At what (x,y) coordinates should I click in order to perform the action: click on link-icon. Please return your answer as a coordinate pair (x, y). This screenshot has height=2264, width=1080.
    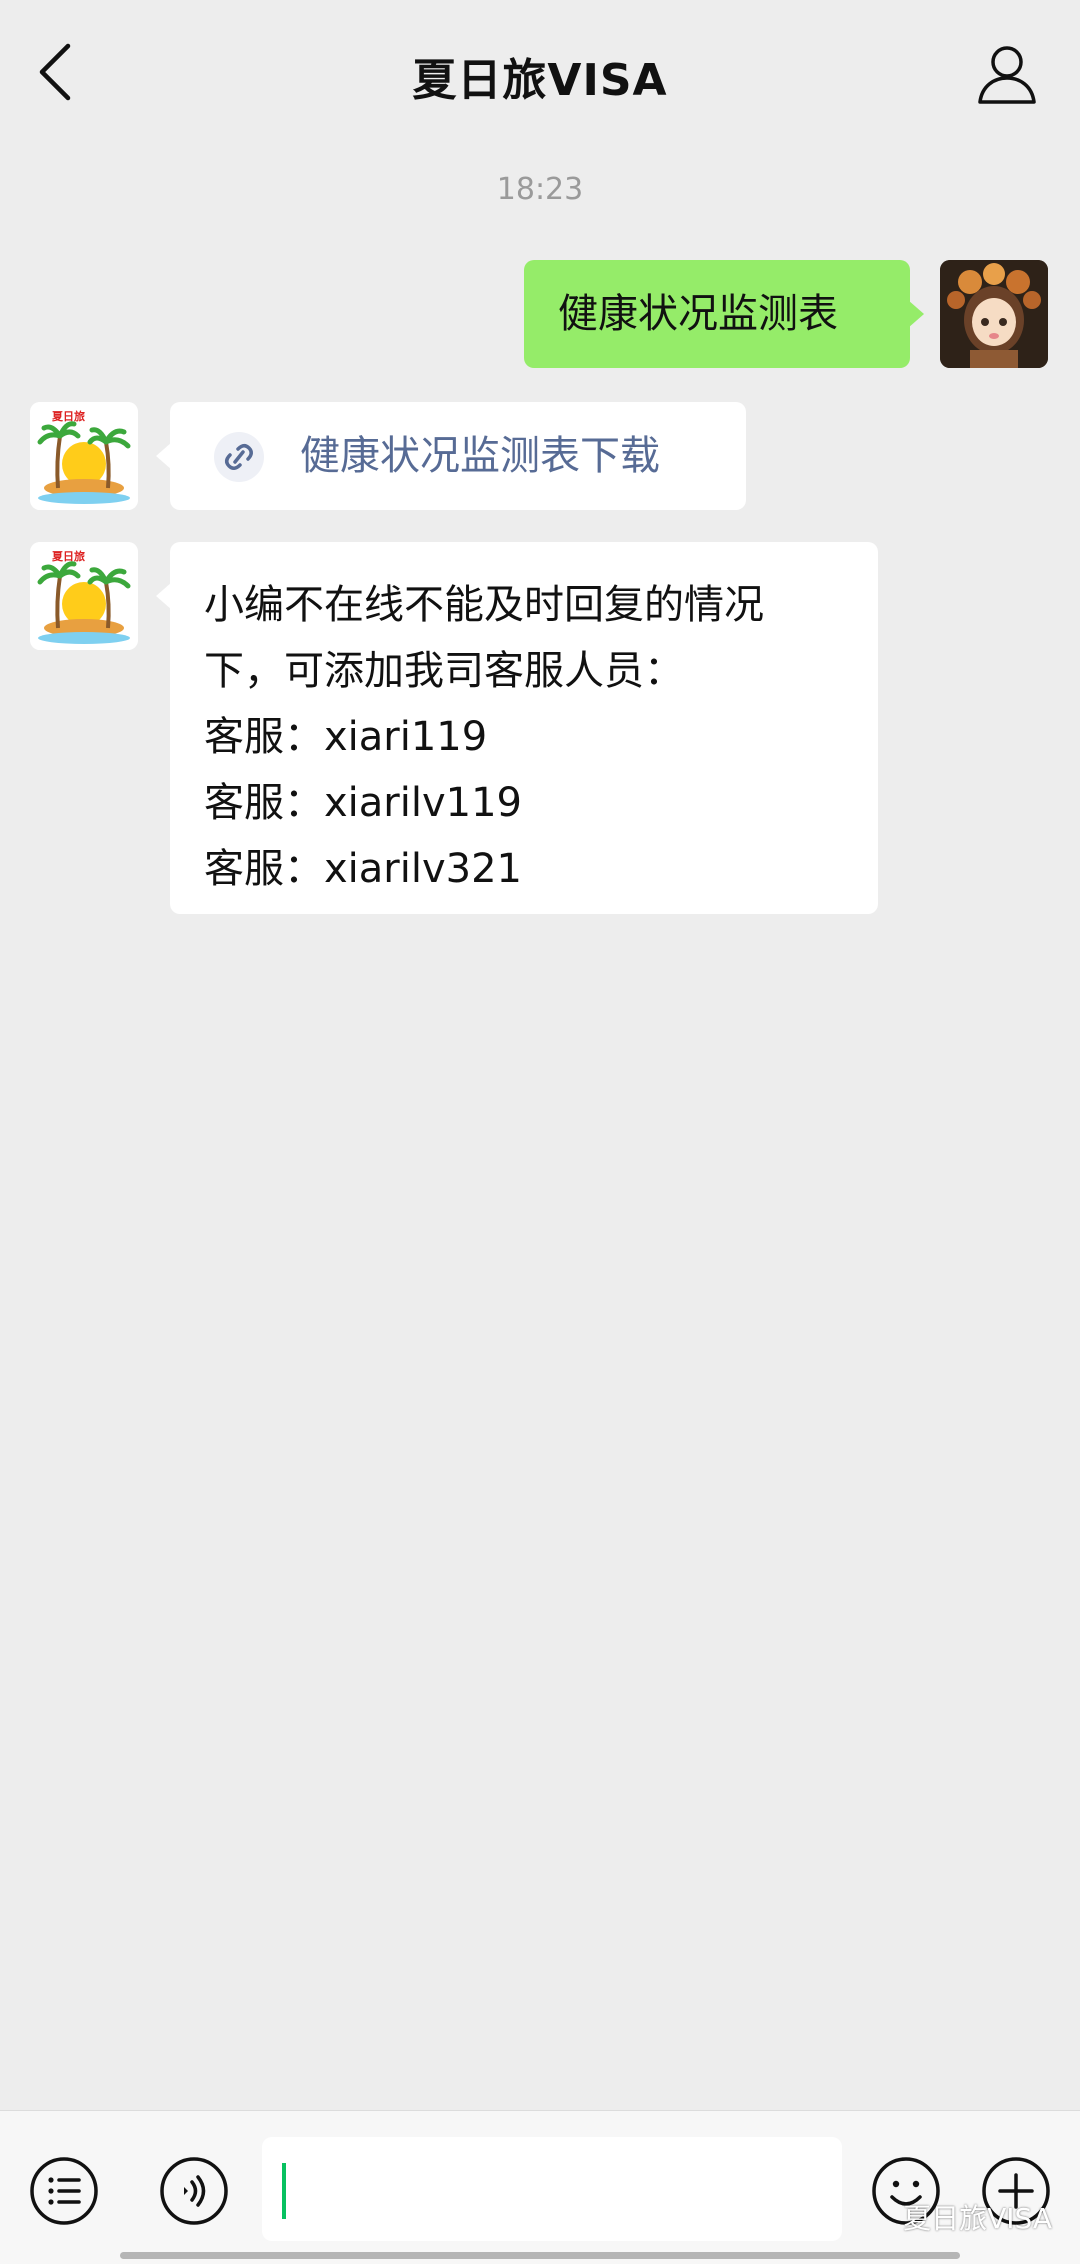
    Looking at the image, I should click on (239, 457).